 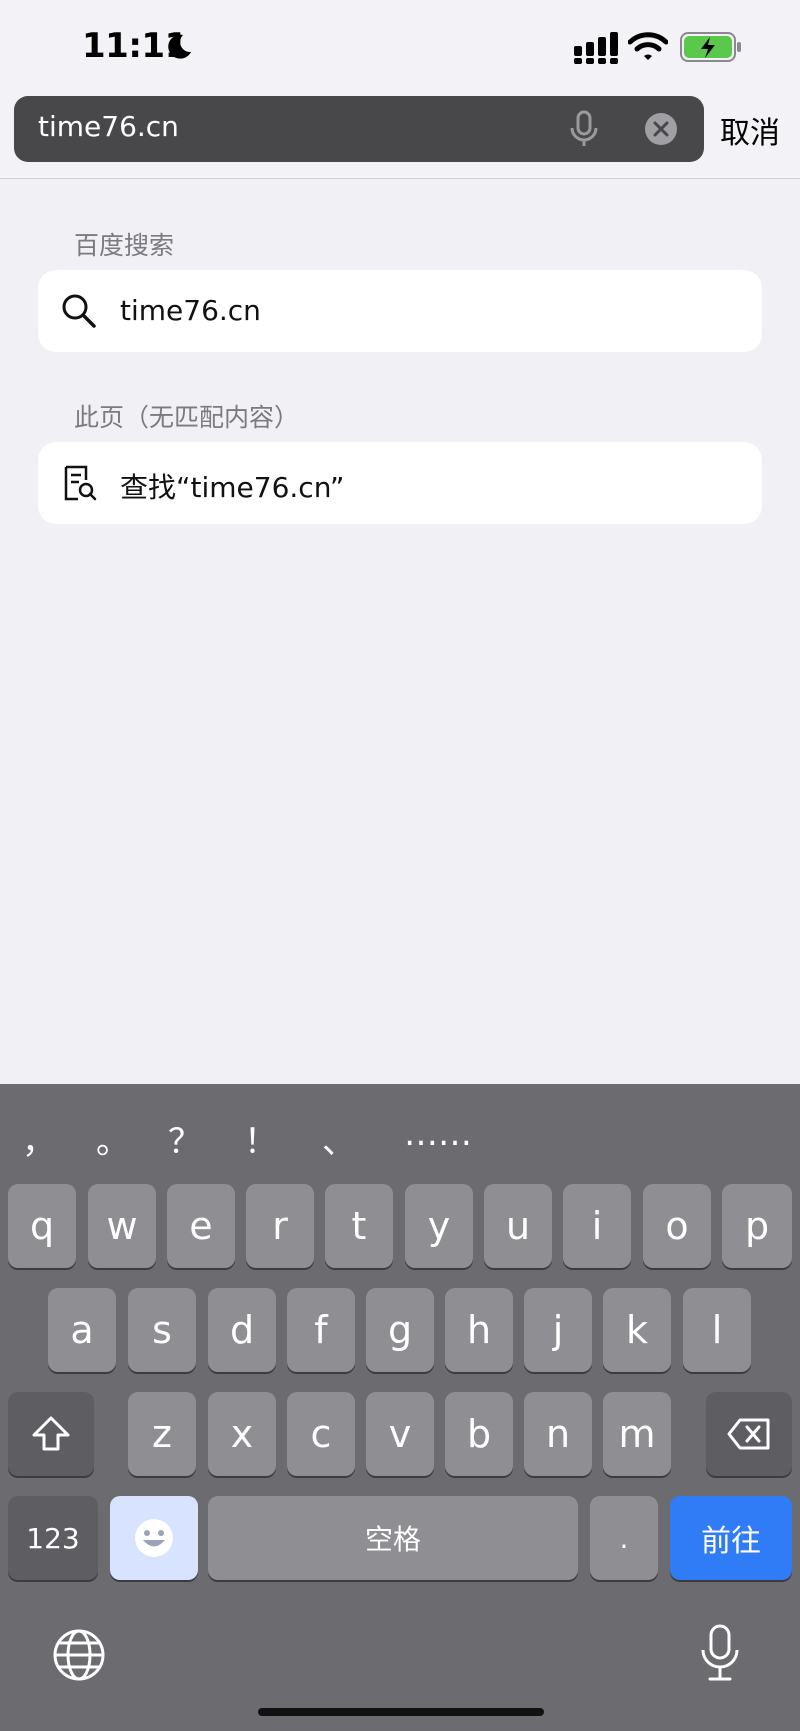 What do you see at coordinates (558, 1330) in the screenshot?
I see `key-j: j` at bounding box center [558, 1330].